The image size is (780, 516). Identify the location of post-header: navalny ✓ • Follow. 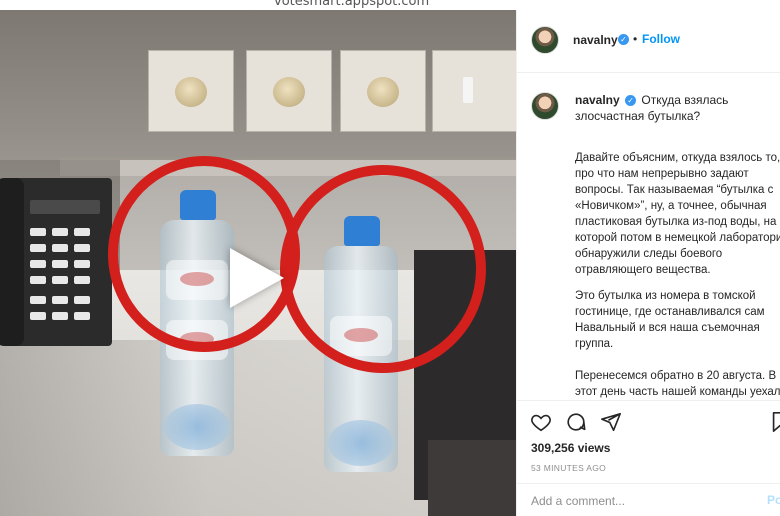
(648, 41).